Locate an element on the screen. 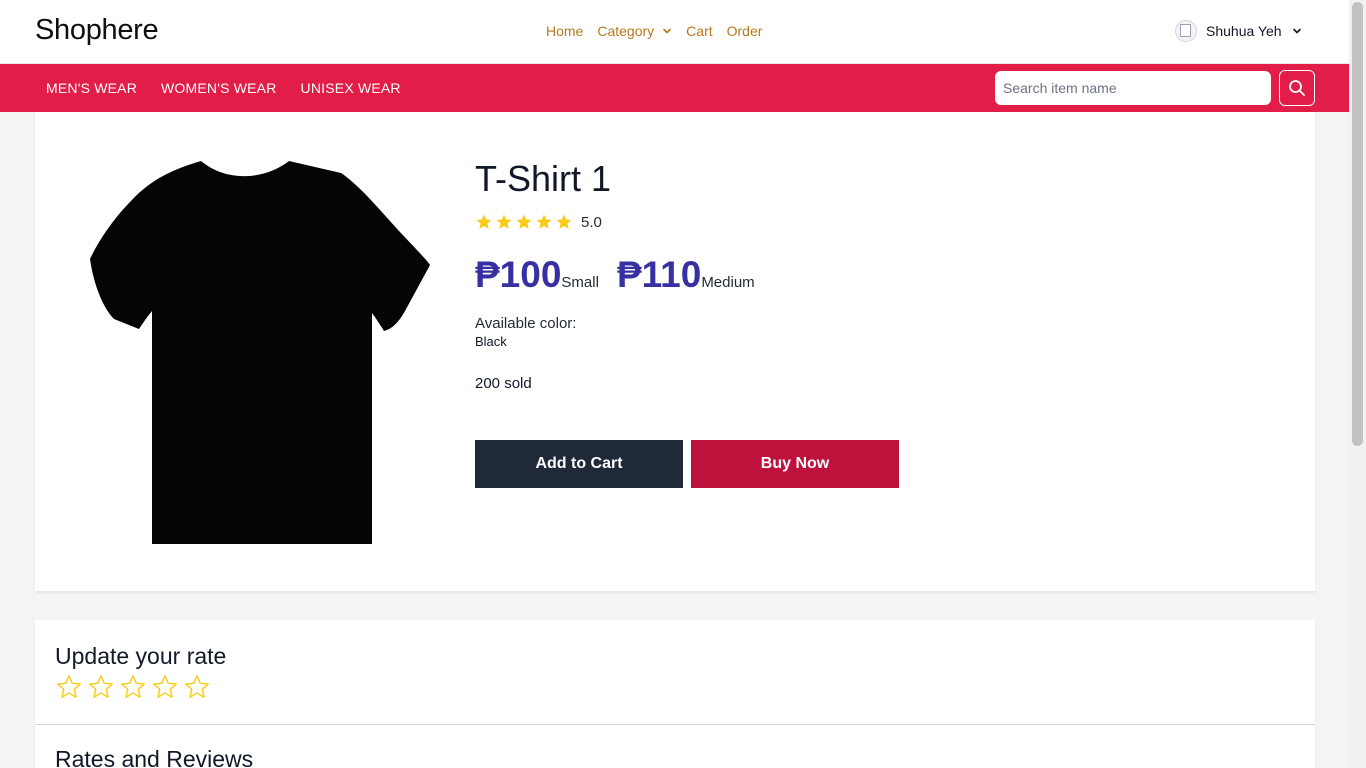 The image size is (1366, 768). scrollbar is located at coordinates (1357, 384).